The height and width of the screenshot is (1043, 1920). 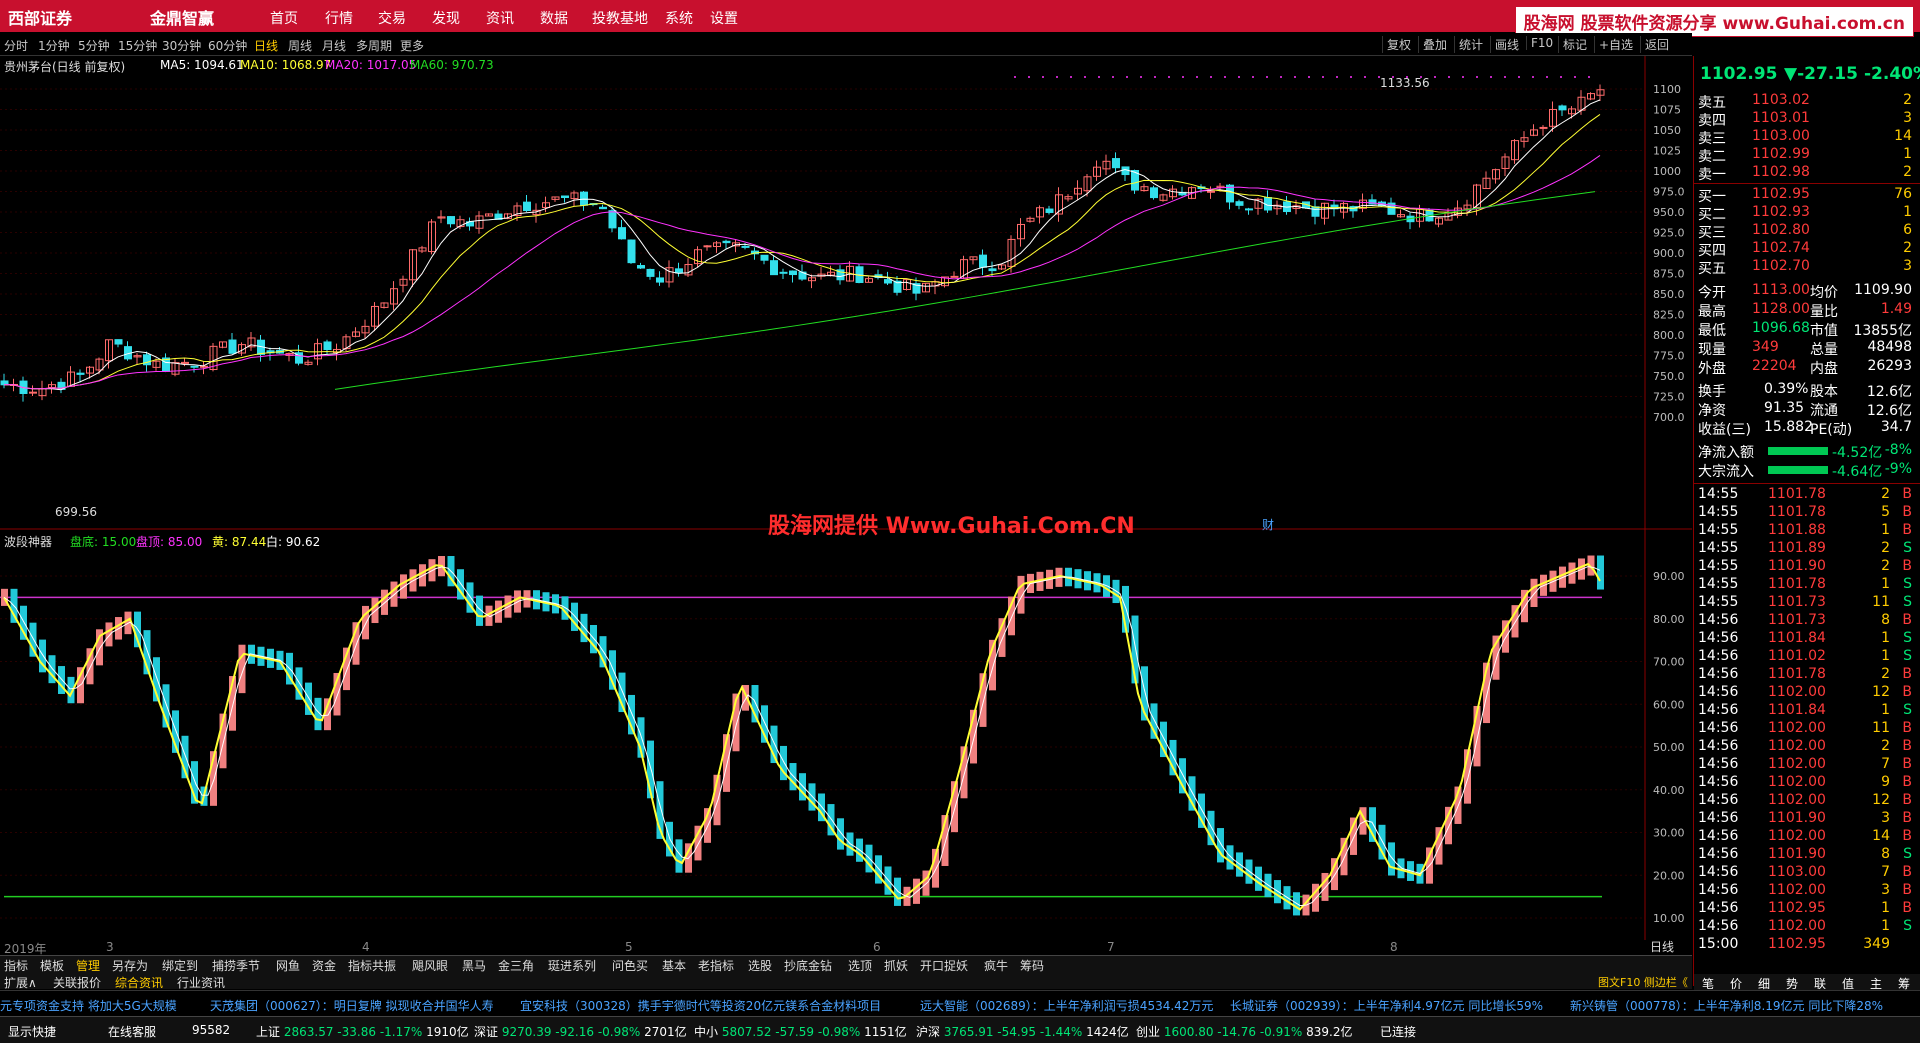 I want to click on menu-system: 系统, so click(x=679, y=18).